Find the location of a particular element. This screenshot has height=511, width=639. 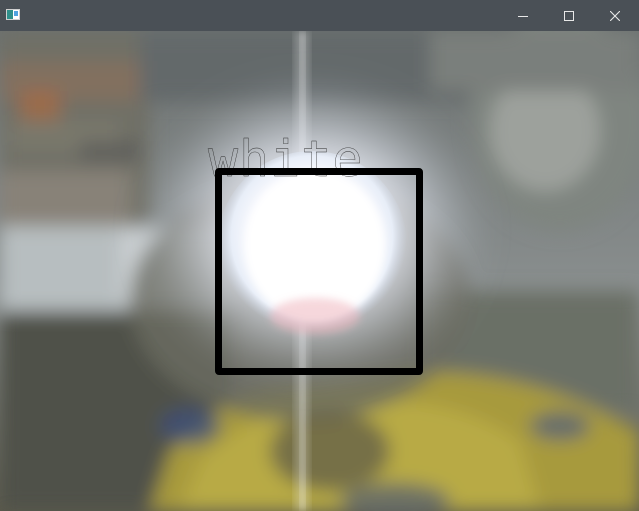

maximize-icon is located at coordinates (569, 15).